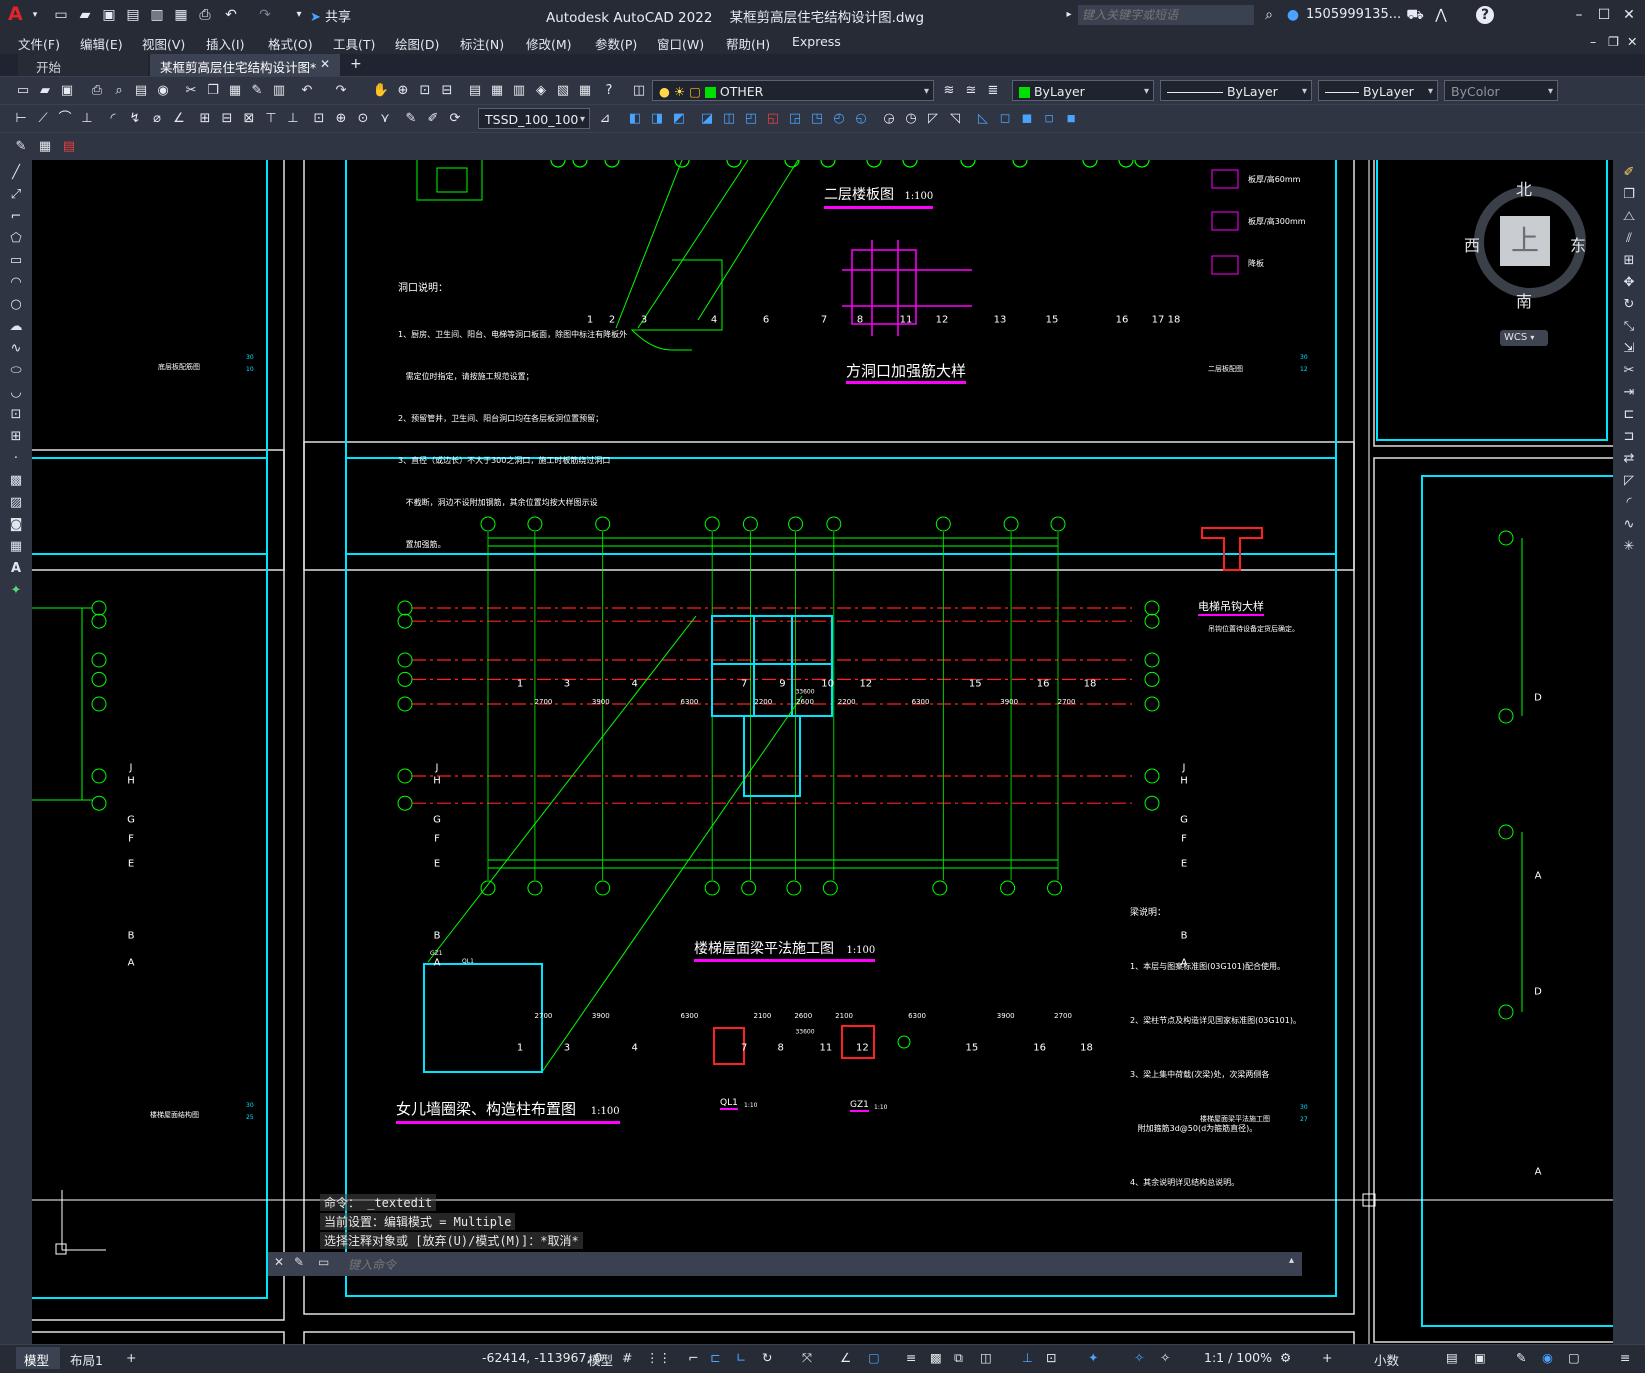 This screenshot has width=1645, height=1373. Describe the element at coordinates (213, 91) in the screenshot. I see `copy-icon: ❐` at that location.